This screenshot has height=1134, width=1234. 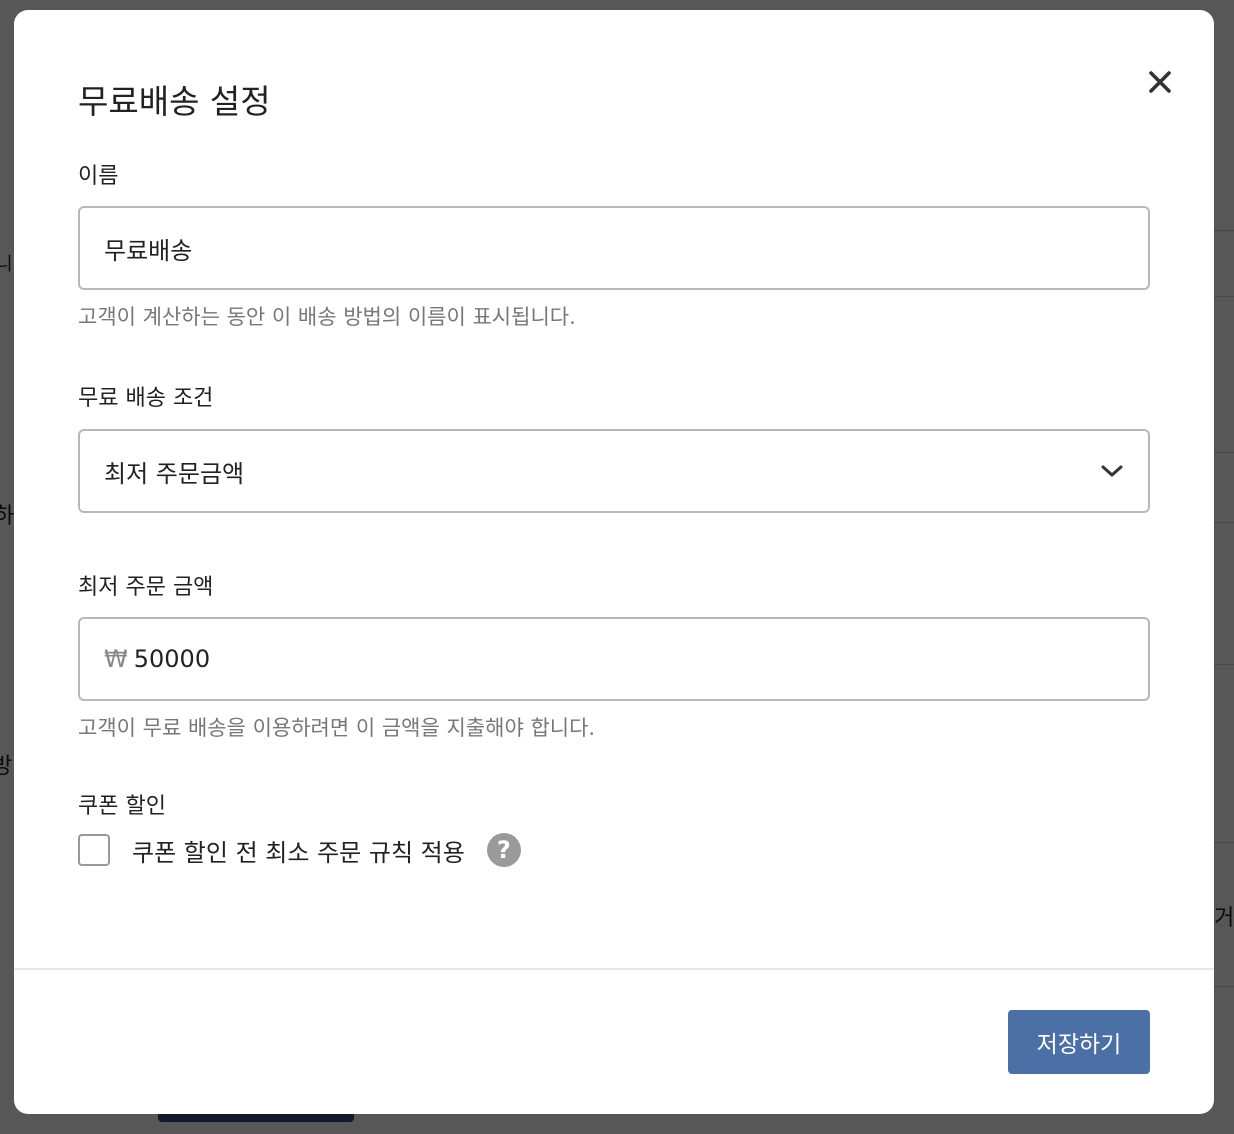 I want to click on coupon-checkbox-row: 쿠폰 할인 전 최소 주문 규칙 적용 ?, so click(x=299, y=850).